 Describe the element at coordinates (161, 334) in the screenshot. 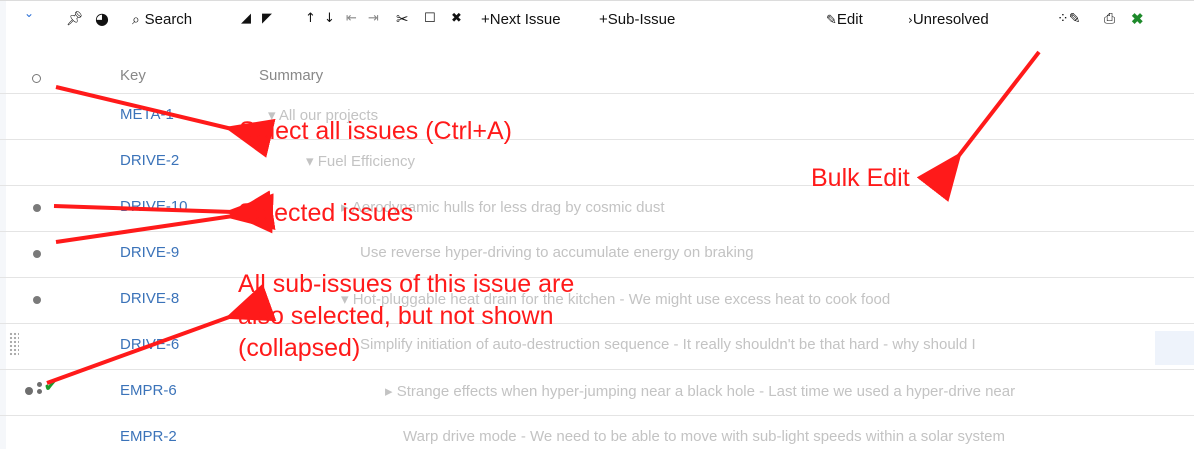

I see `arrow-sub-issues` at that location.